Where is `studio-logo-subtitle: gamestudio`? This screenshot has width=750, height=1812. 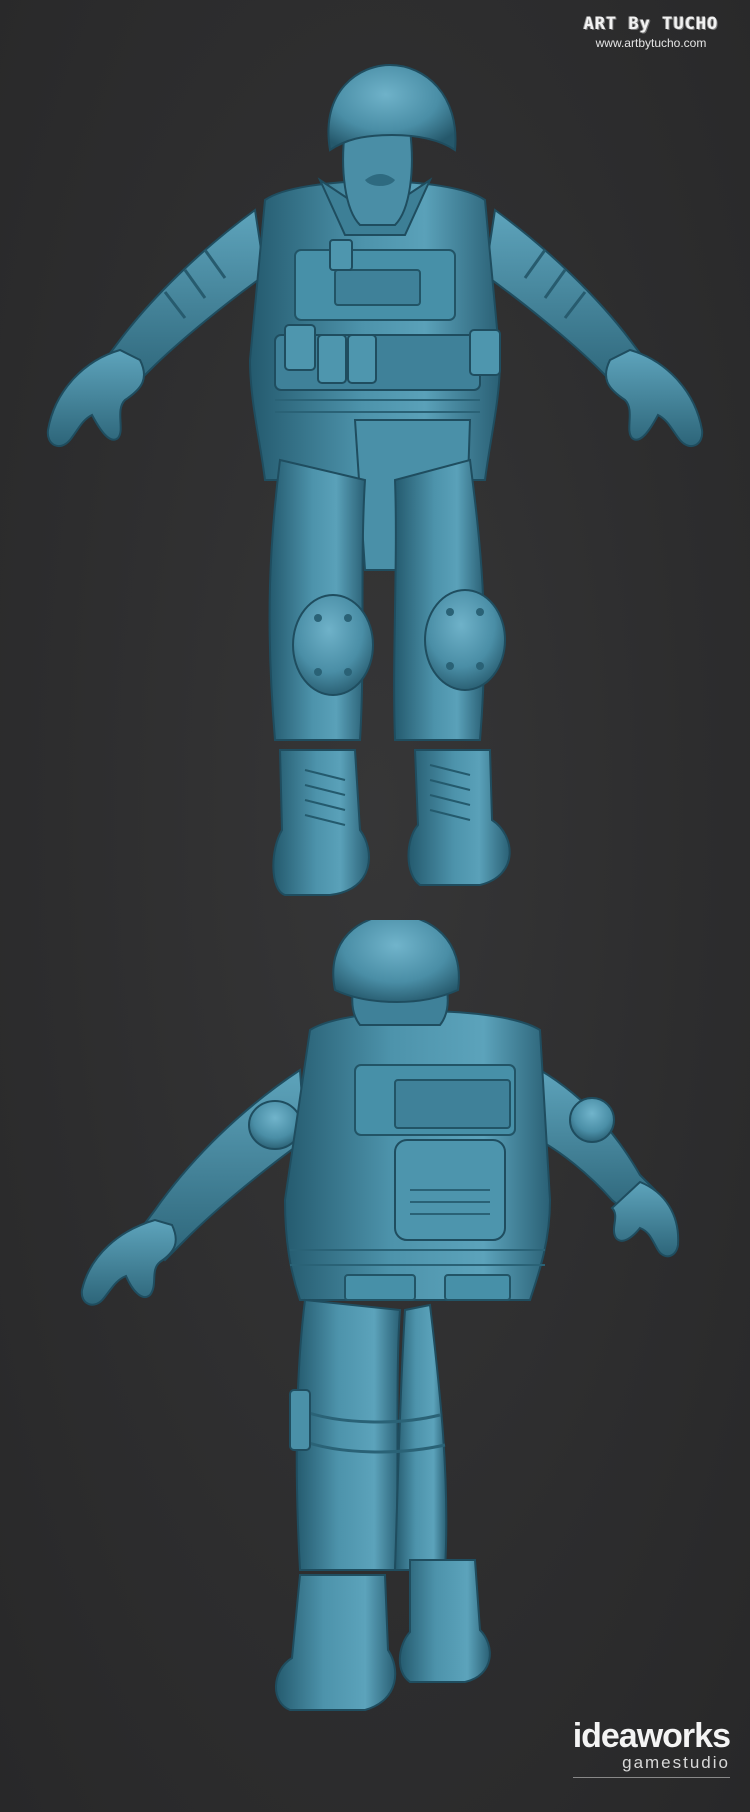 studio-logo-subtitle: gamestudio is located at coordinates (651, 1765).